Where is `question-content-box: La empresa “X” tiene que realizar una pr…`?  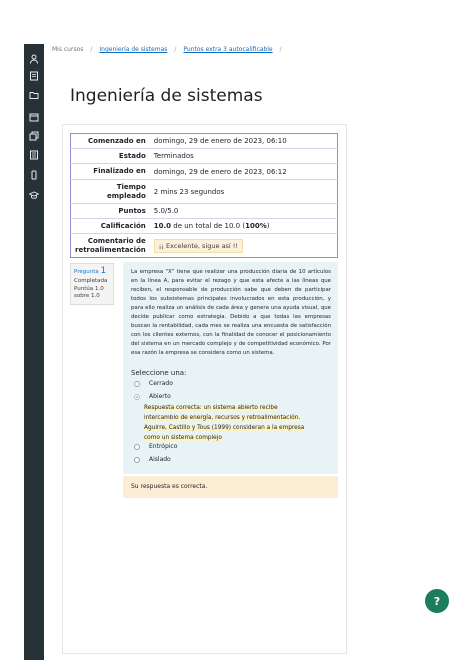 question-content-box: La empresa “X” tiene que realizar una pr… is located at coordinates (230, 368).